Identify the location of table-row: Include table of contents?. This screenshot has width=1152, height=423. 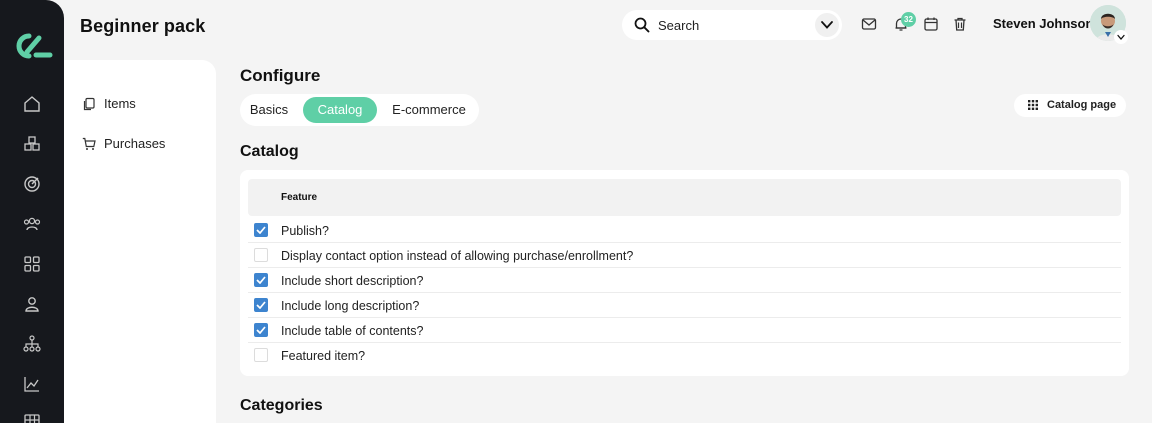
(684, 330).